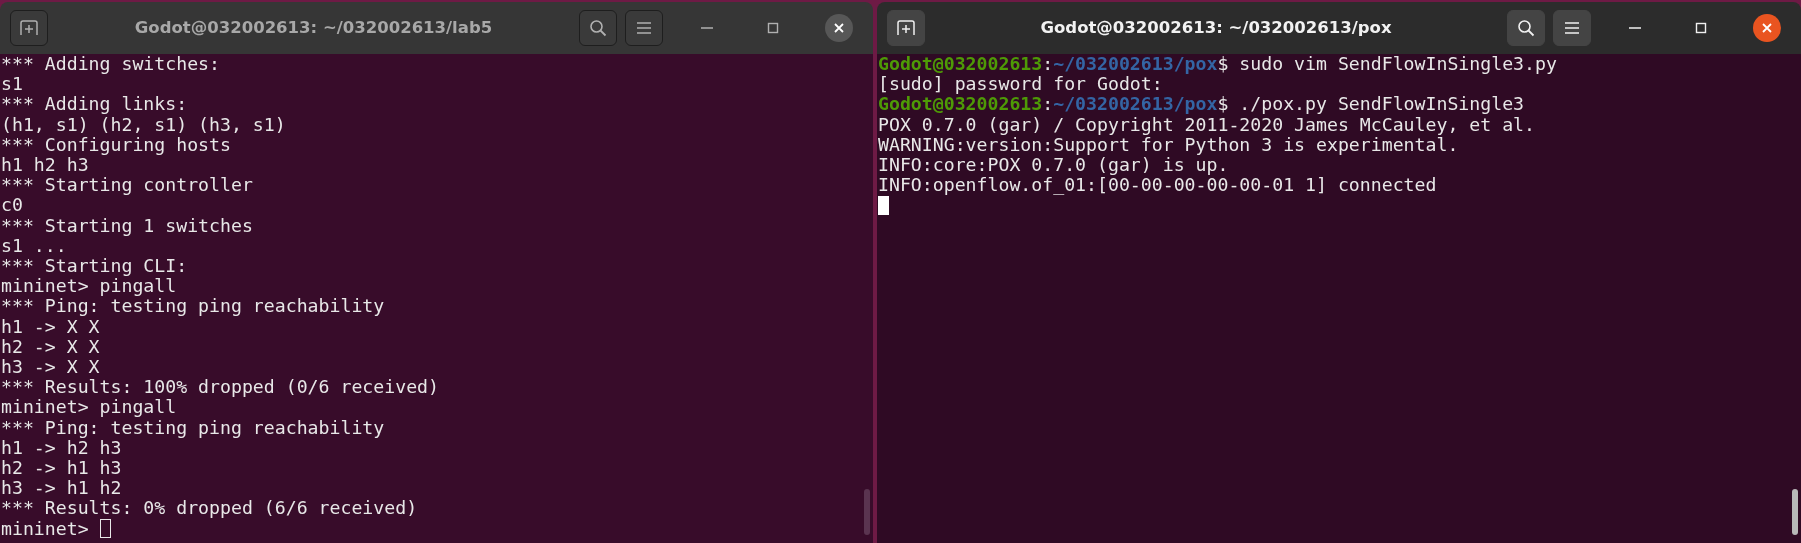 Image resolution: width=1801 pixels, height=543 pixels. Describe the element at coordinates (313, 27) in the screenshot. I see `window-title: Godot@032002613: ~/032002613/lab5` at that location.